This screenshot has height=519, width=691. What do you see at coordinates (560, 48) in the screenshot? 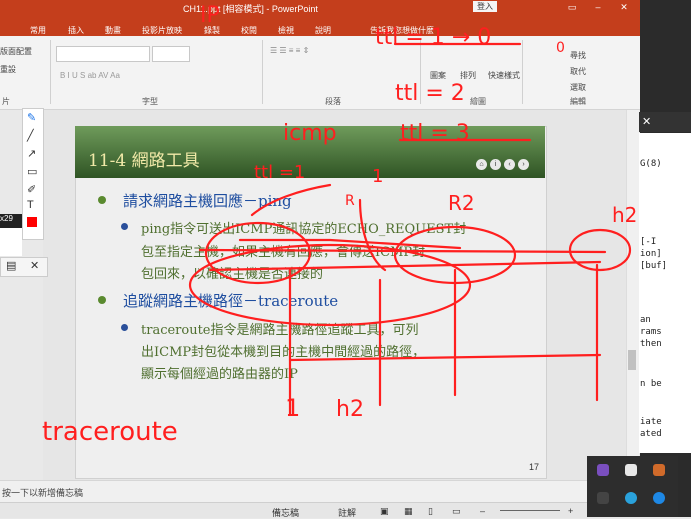
I see `ink-label-zero: 0` at bounding box center [560, 48].